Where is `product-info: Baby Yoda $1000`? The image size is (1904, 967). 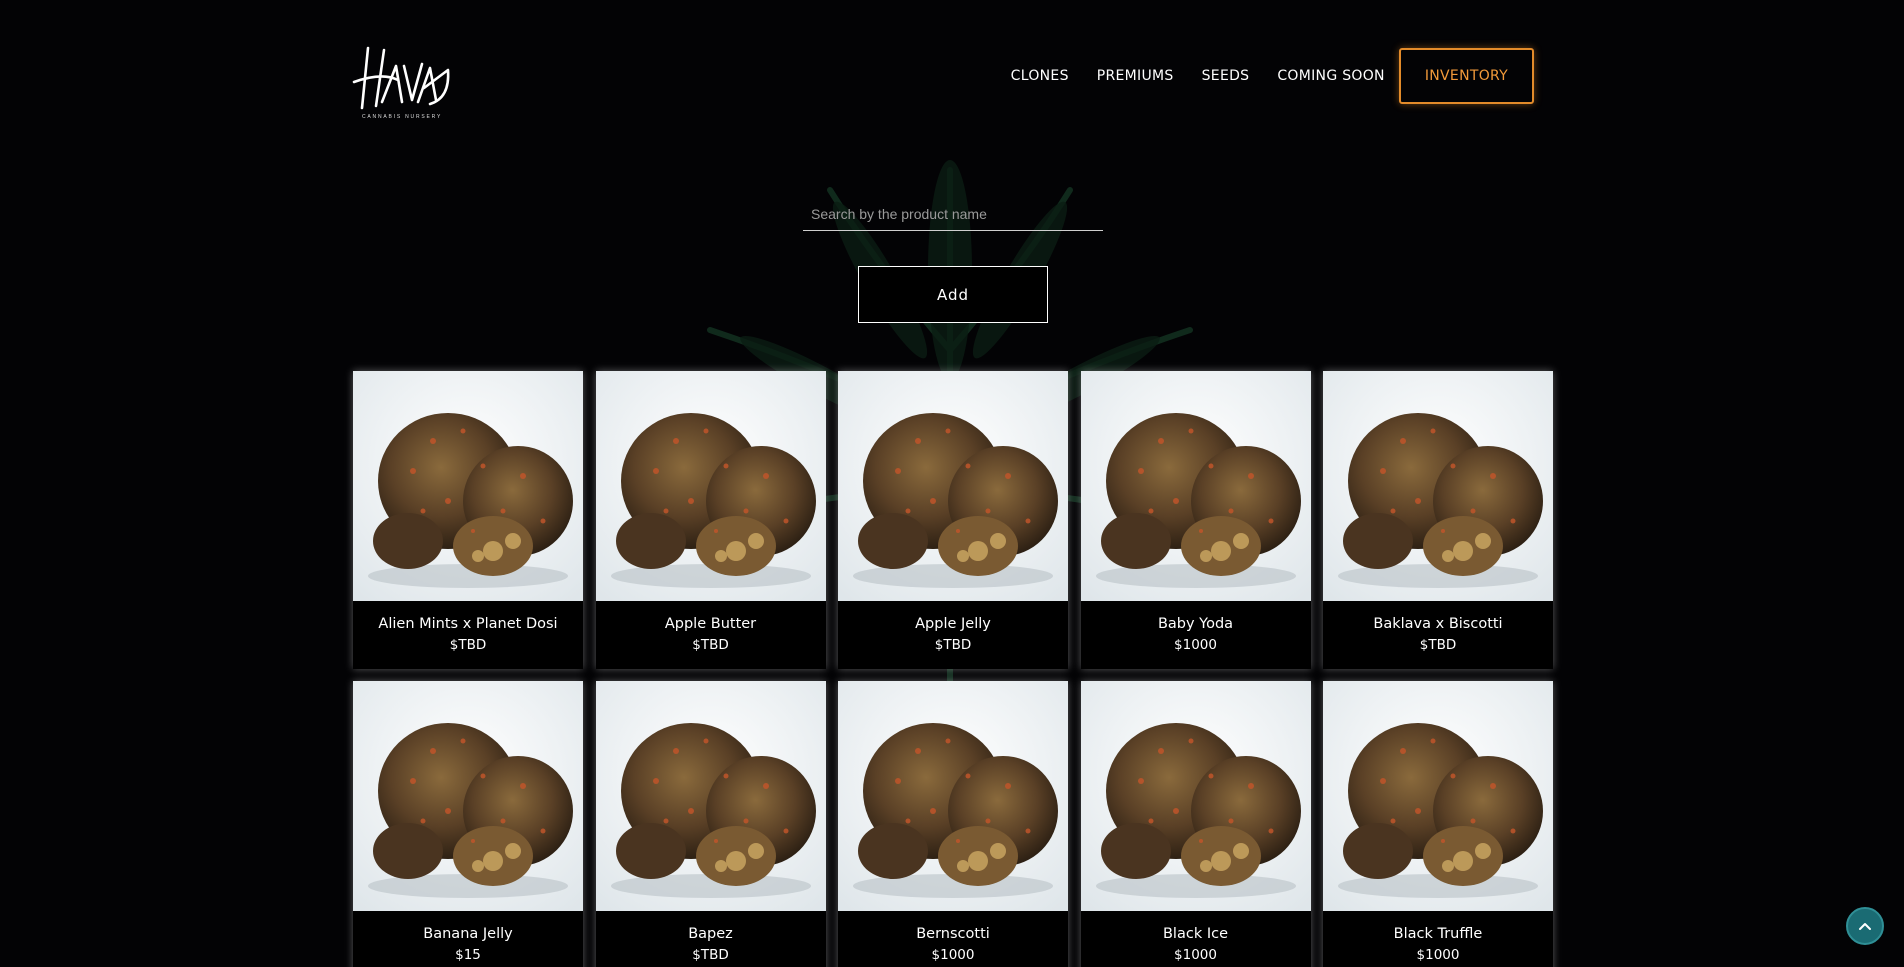
product-info: Baby Yoda $1000 is located at coordinates (1196, 635).